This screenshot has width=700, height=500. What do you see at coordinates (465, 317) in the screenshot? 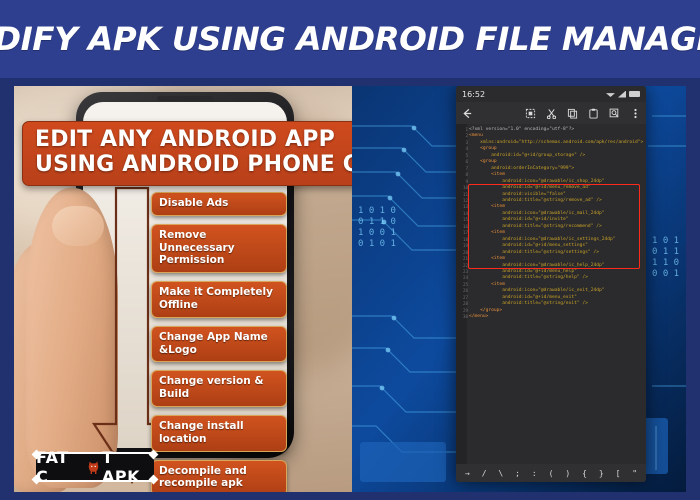
I see `line-number: 30` at bounding box center [465, 317].